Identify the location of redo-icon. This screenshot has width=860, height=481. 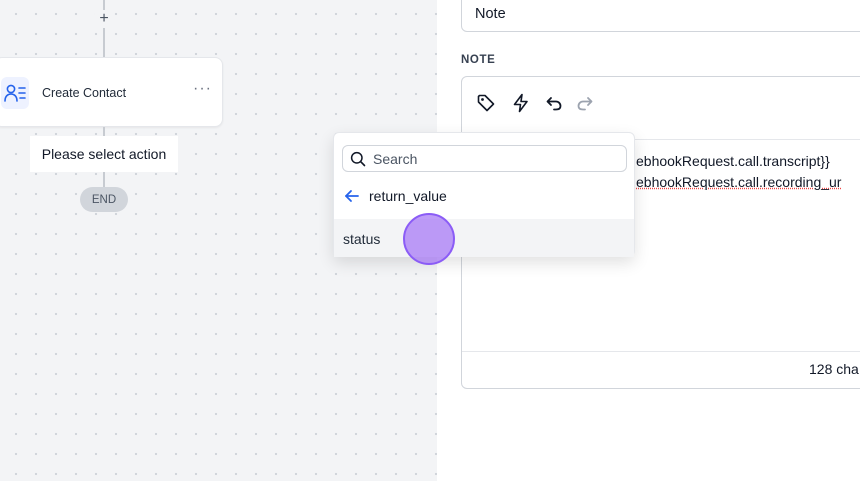
(585, 103).